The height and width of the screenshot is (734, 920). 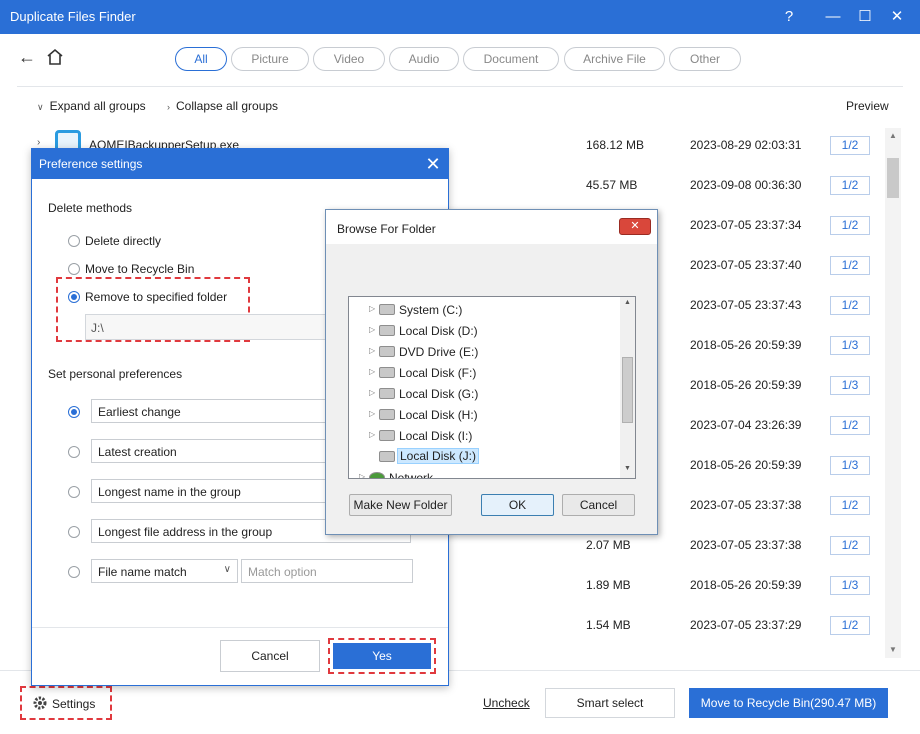 What do you see at coordinates (270, 59) in the screenshot?
I see `filter-picture: Picture` at bounding box center [270, 59].